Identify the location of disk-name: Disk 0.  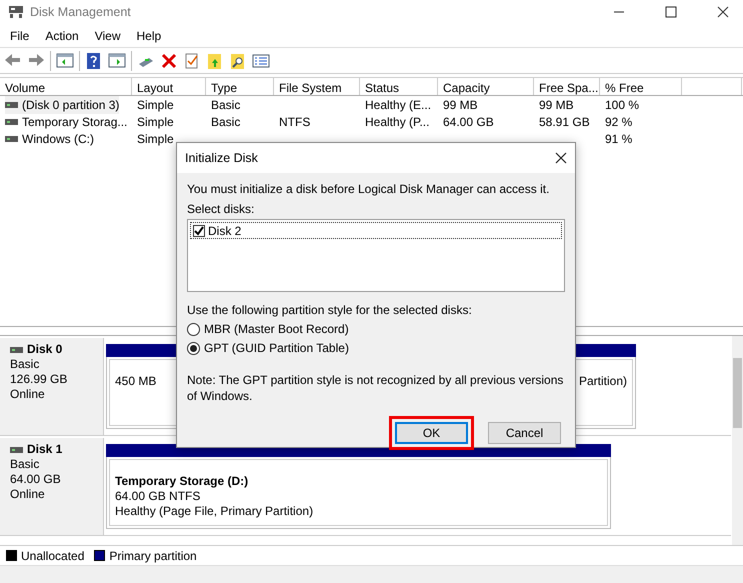
(44, 349).